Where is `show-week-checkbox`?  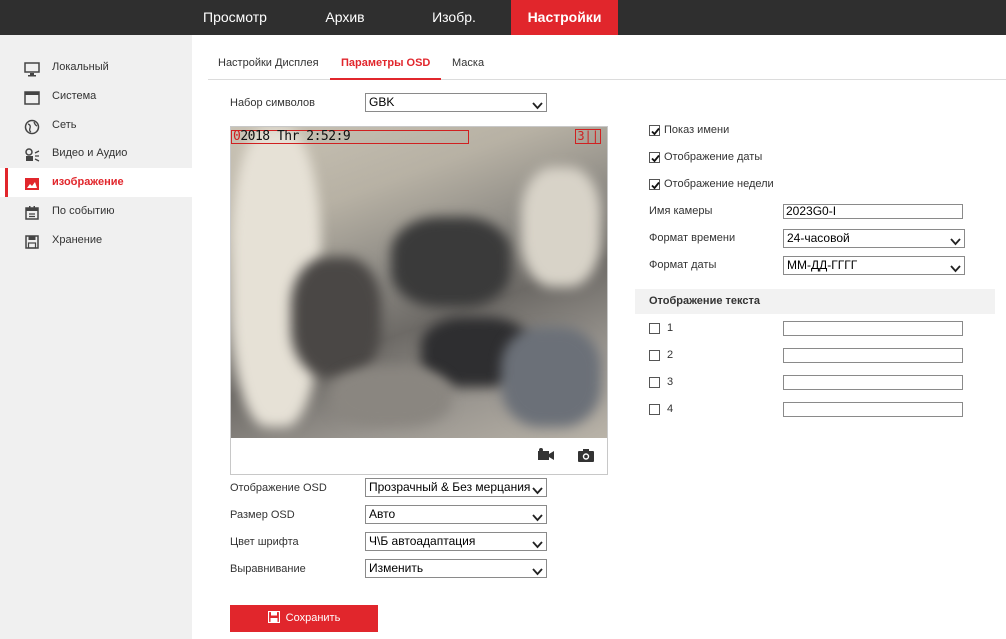 show-week-checkbox is located at coordinates (654, 184).